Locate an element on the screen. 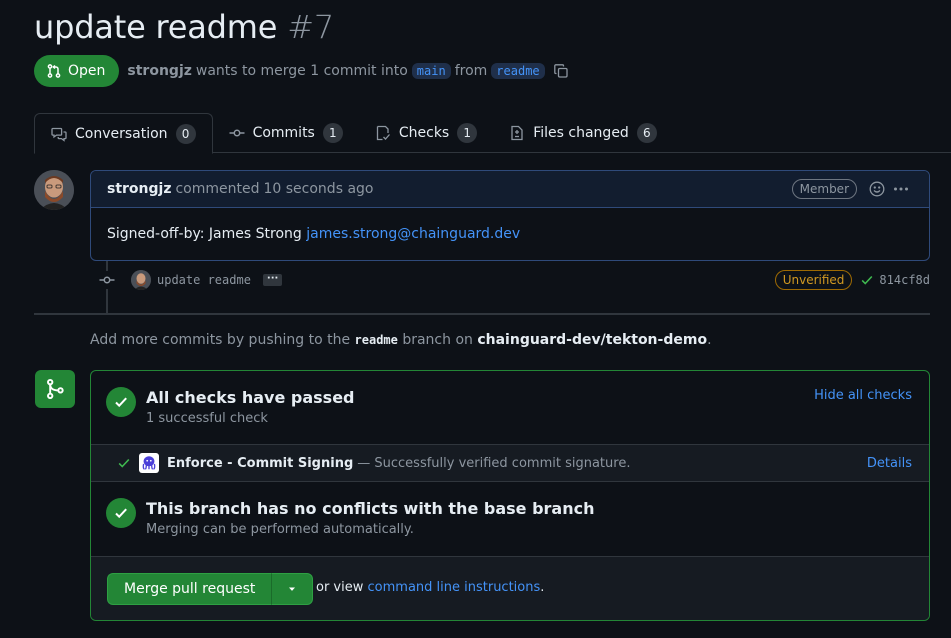 This screenshot has height=638, width=951. timeline-commit: update readme ··· Unverified 814cf8d is located at coordinates (514, 280).